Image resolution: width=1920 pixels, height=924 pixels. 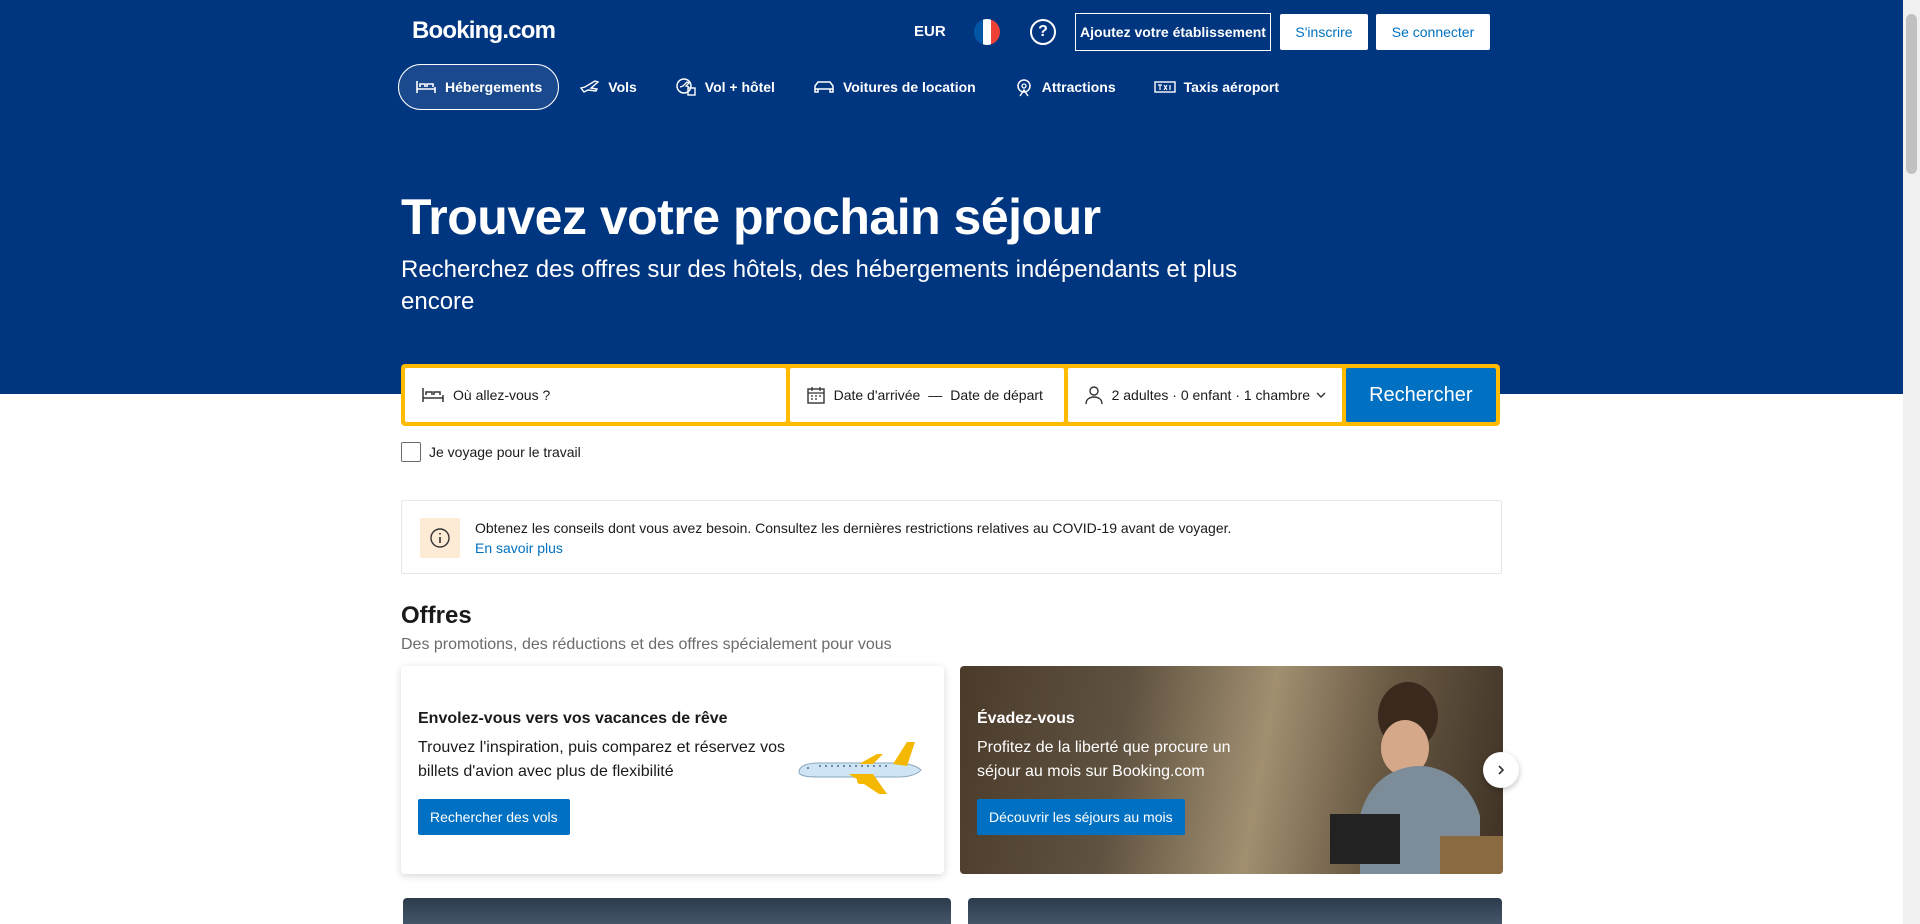 What do you see at coordinates (1093, 395) in the screenshot?
I see `person-icon` at bounding box center [1093, 395].